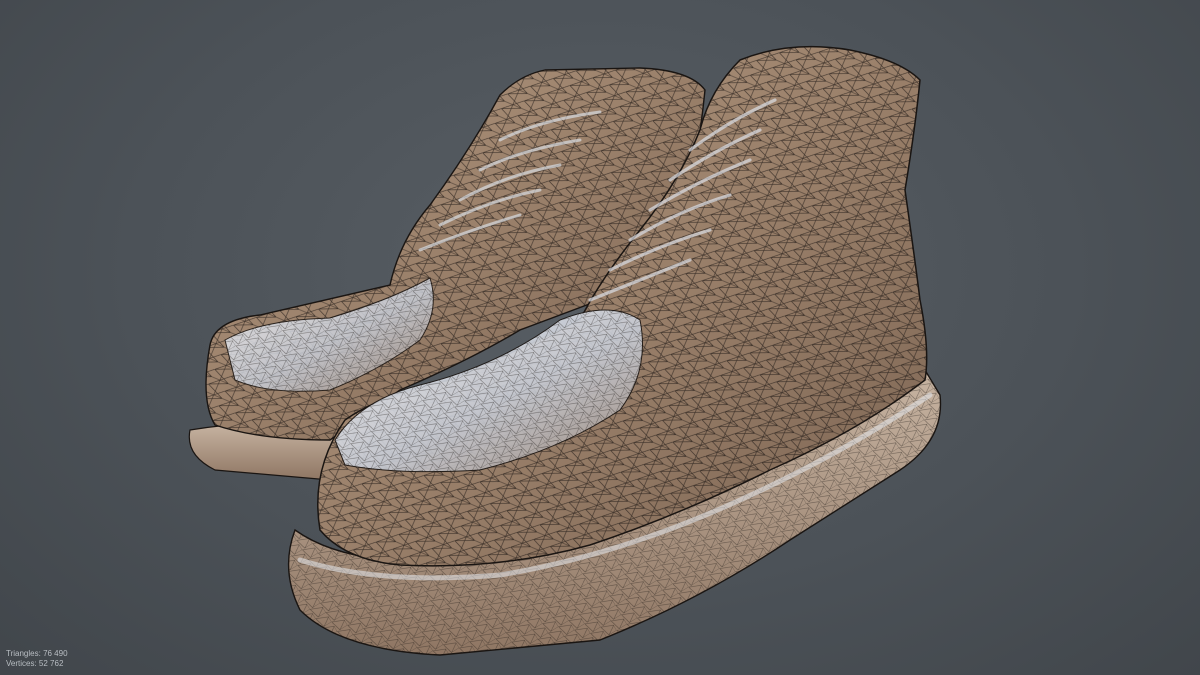  I want to click on vertices-stat: Vertices: 52 762, so click(37, 664).